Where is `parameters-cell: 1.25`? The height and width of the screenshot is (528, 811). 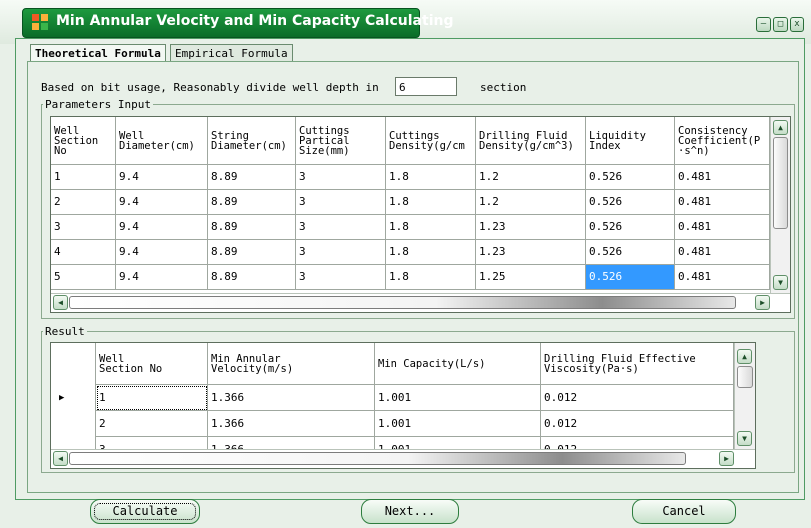 parameters-cell: 1.25 is located at coordinates (531, 277).